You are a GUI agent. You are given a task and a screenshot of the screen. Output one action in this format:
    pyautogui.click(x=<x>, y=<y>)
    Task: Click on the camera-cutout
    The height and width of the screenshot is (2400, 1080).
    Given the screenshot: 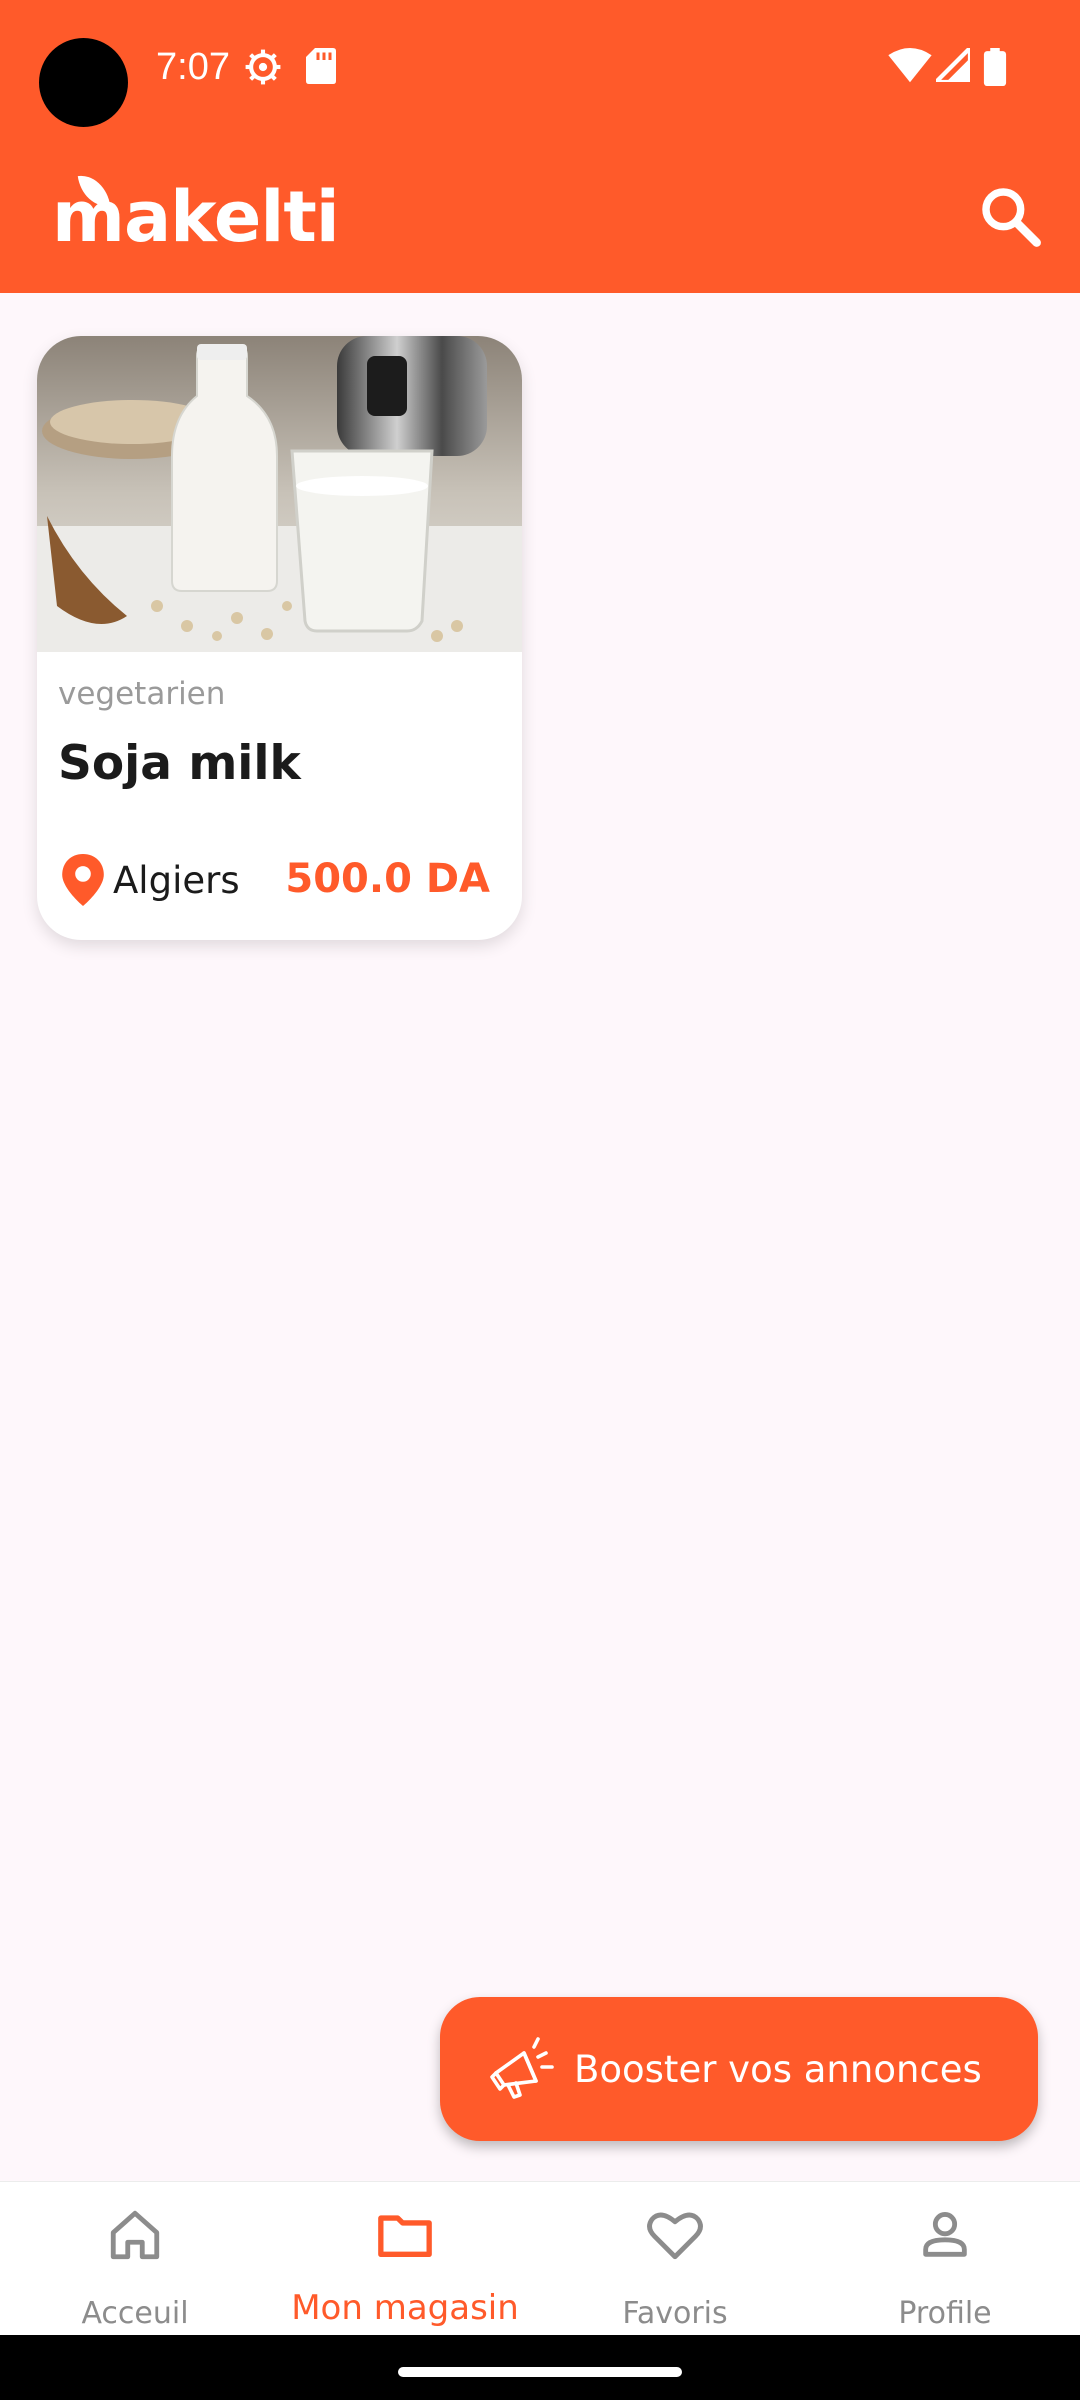 What is the action you would take?
    pyautogui.click(x=83, y=82)
    